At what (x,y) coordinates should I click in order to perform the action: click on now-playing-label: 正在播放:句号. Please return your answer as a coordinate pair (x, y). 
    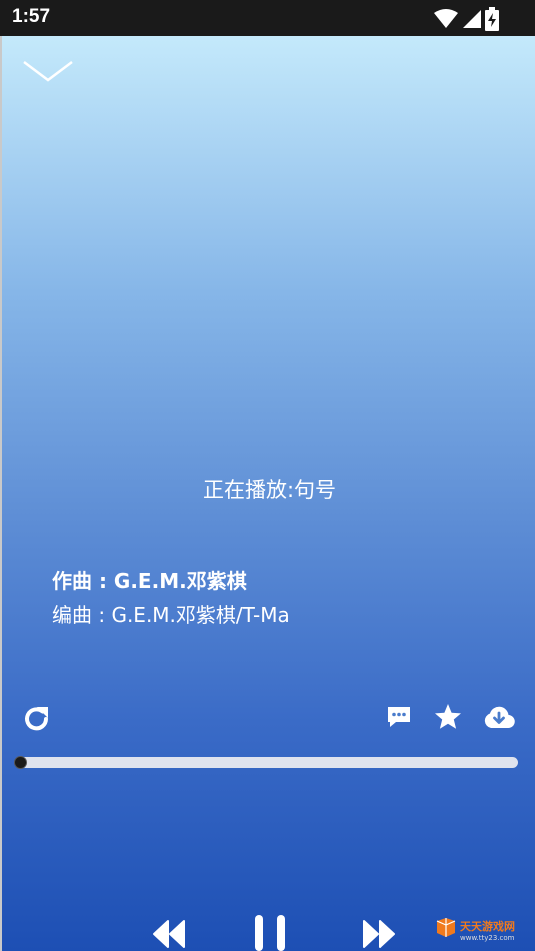
    Looking at the image, I should click on (269, 490).